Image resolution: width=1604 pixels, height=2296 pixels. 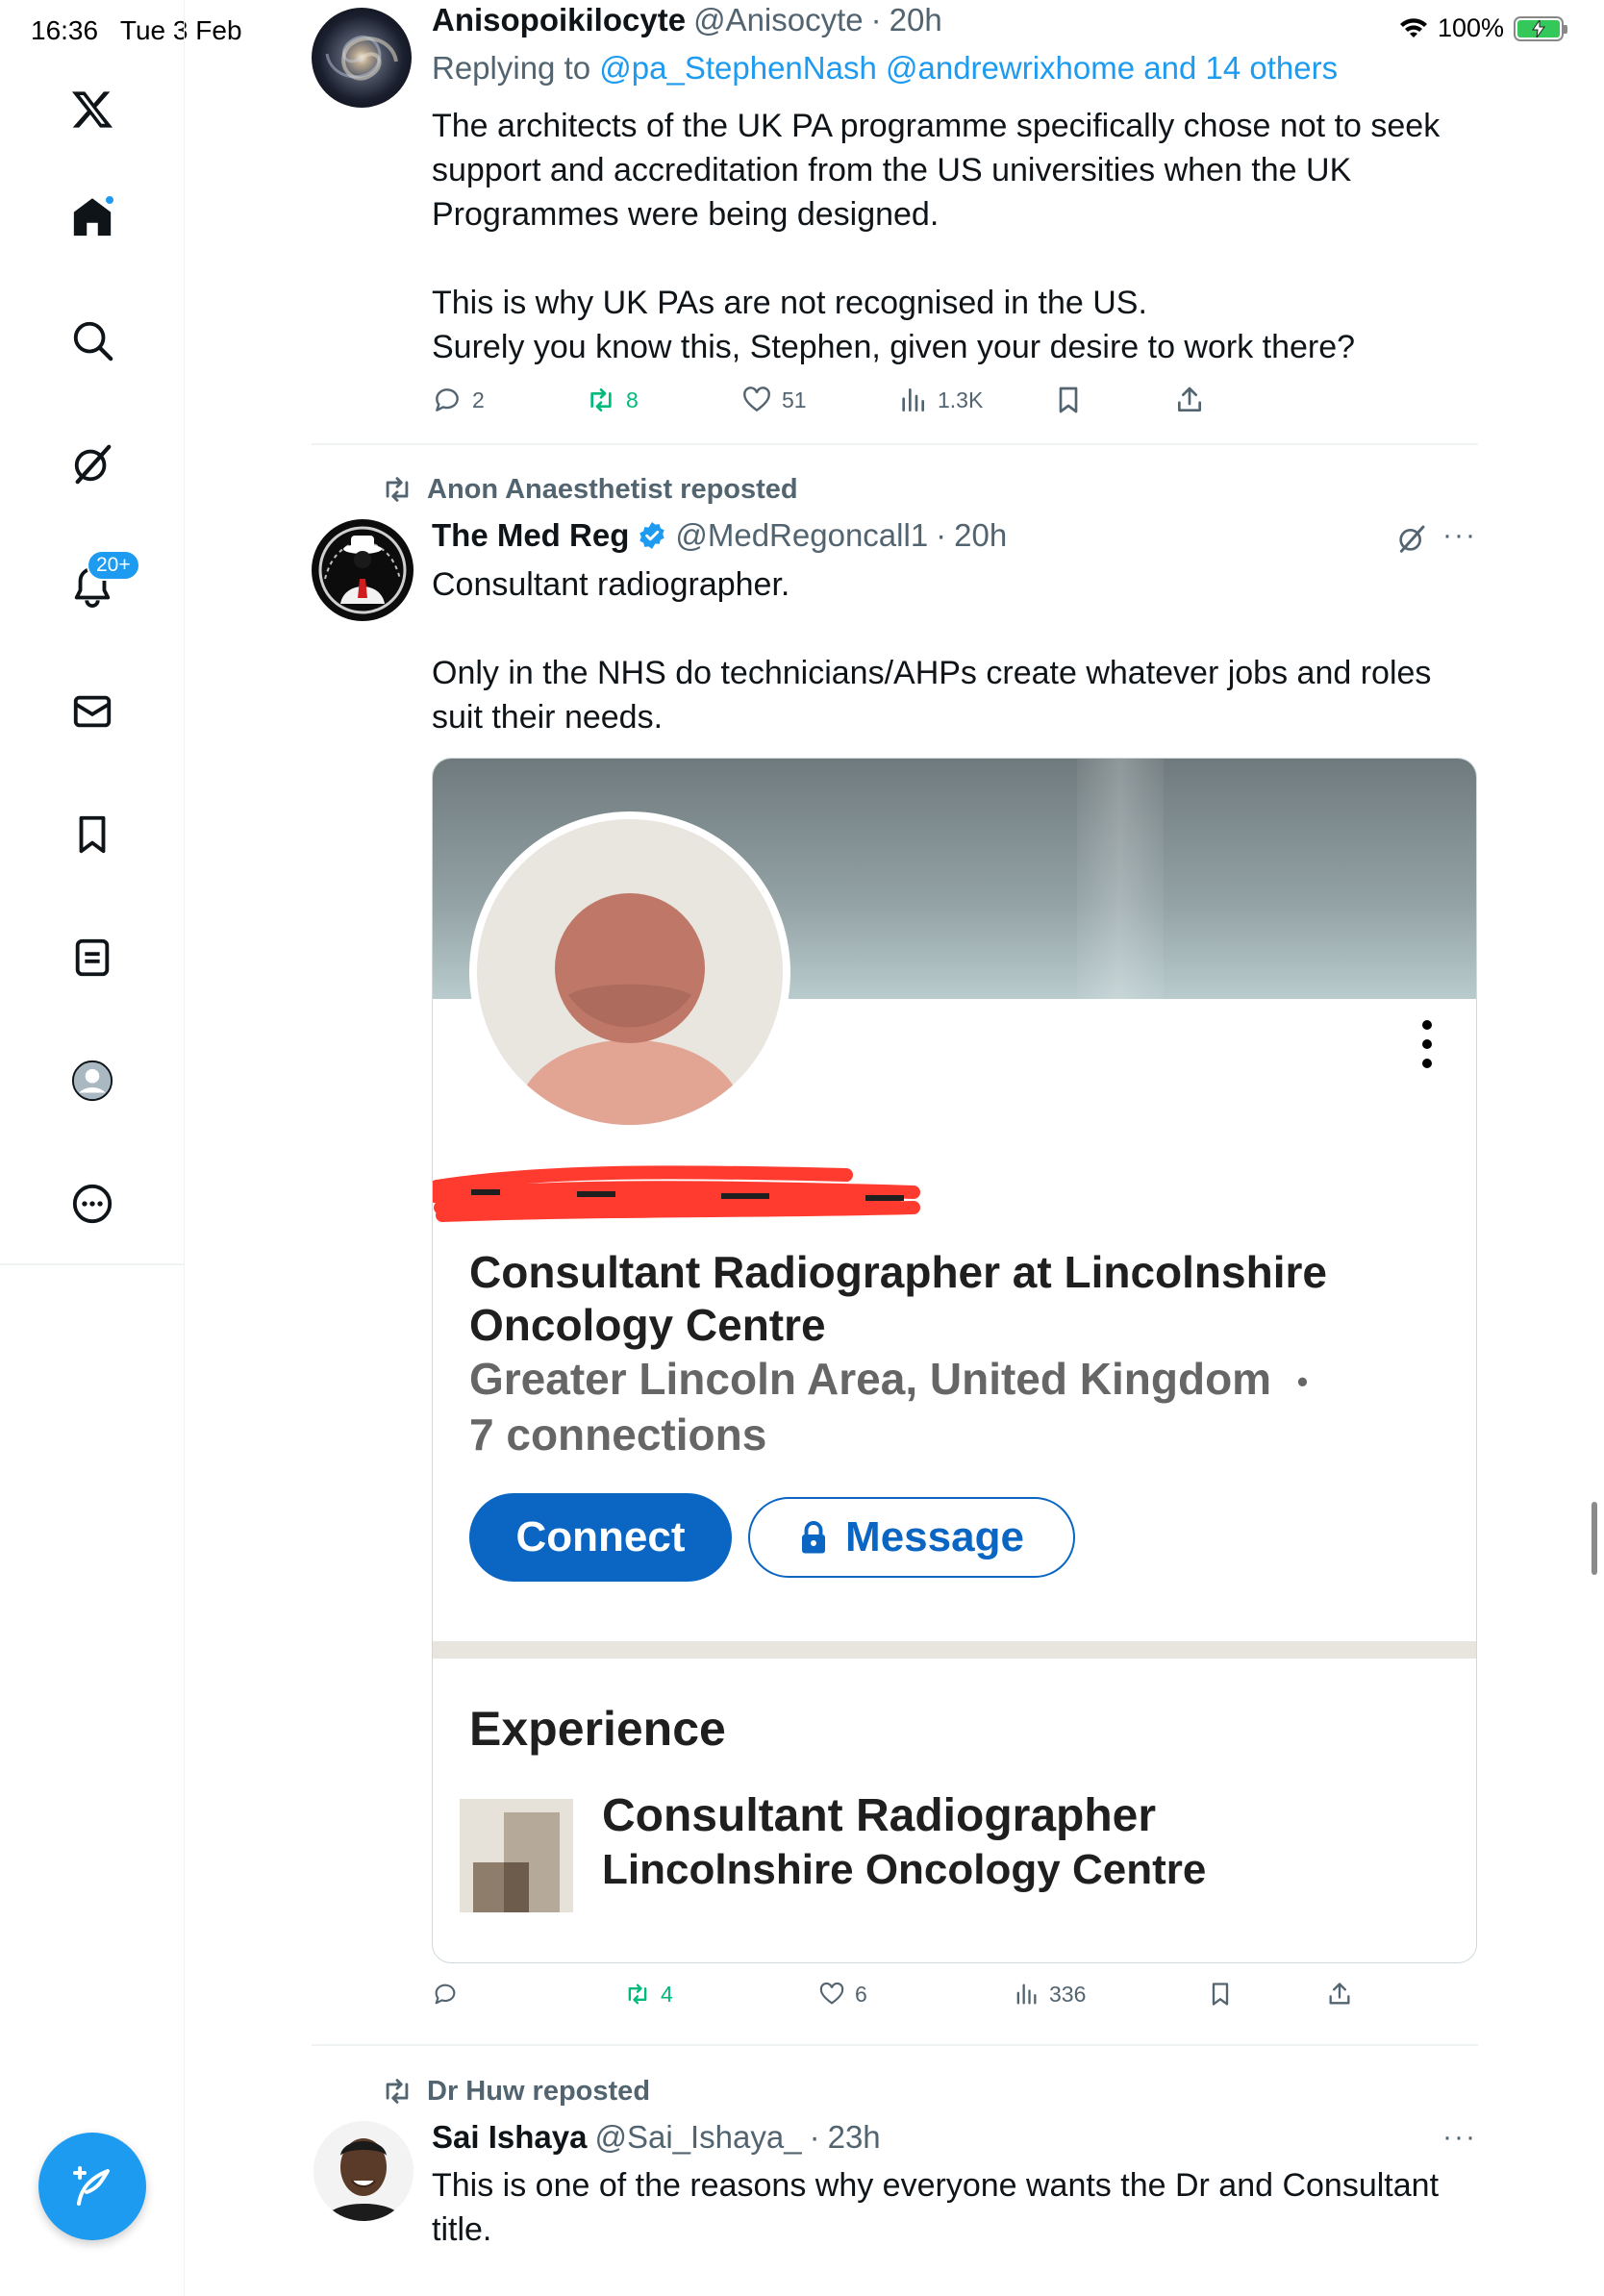 I want to click on reposted-by-label: Anon Anaesthetist reposted, so click(x=612, y=489).